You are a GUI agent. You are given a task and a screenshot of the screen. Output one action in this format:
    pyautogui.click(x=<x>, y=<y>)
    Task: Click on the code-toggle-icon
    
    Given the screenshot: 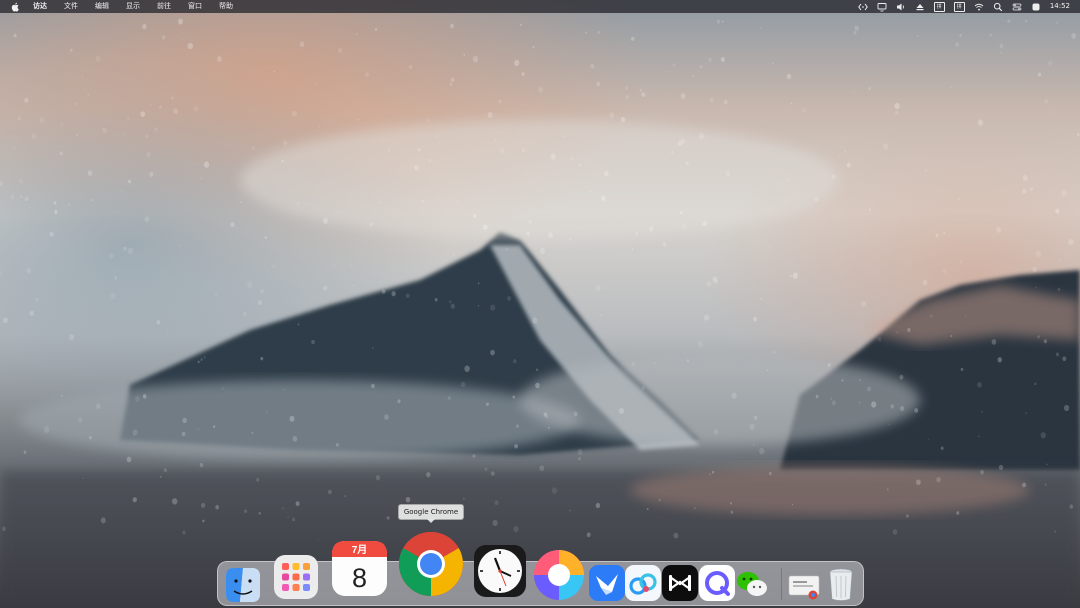 What is the action you would take?
    pyautogui.click(x=862, y=7)
    